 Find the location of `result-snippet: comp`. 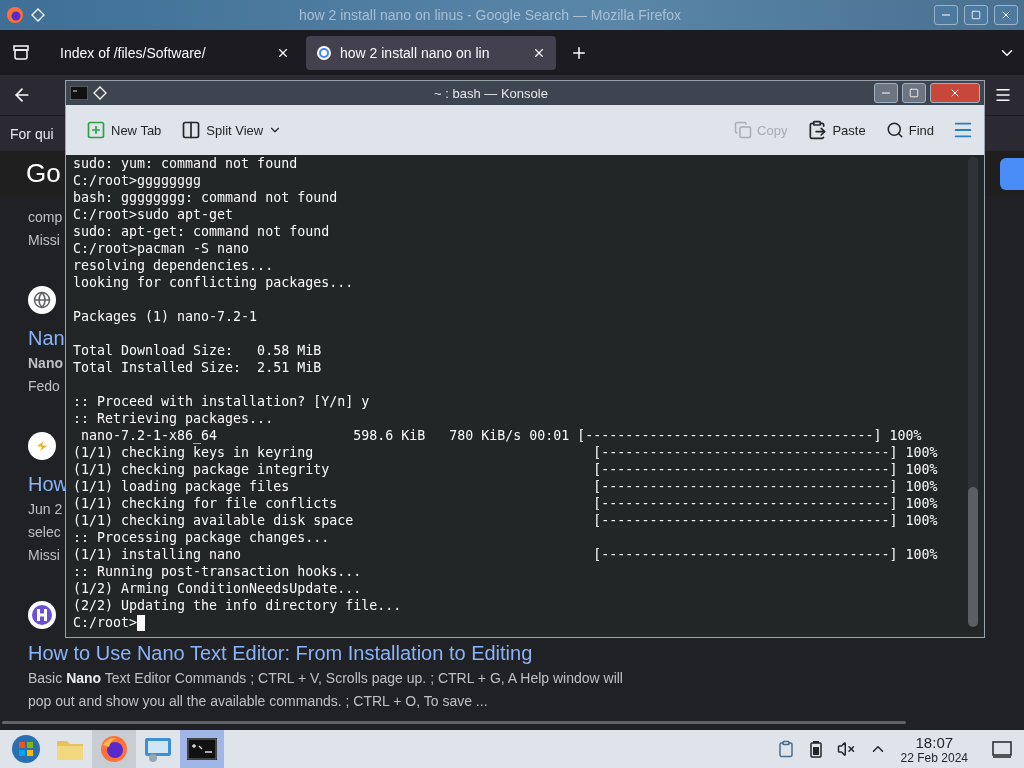

result-snippet: comp is located at coordinates (45, 217).